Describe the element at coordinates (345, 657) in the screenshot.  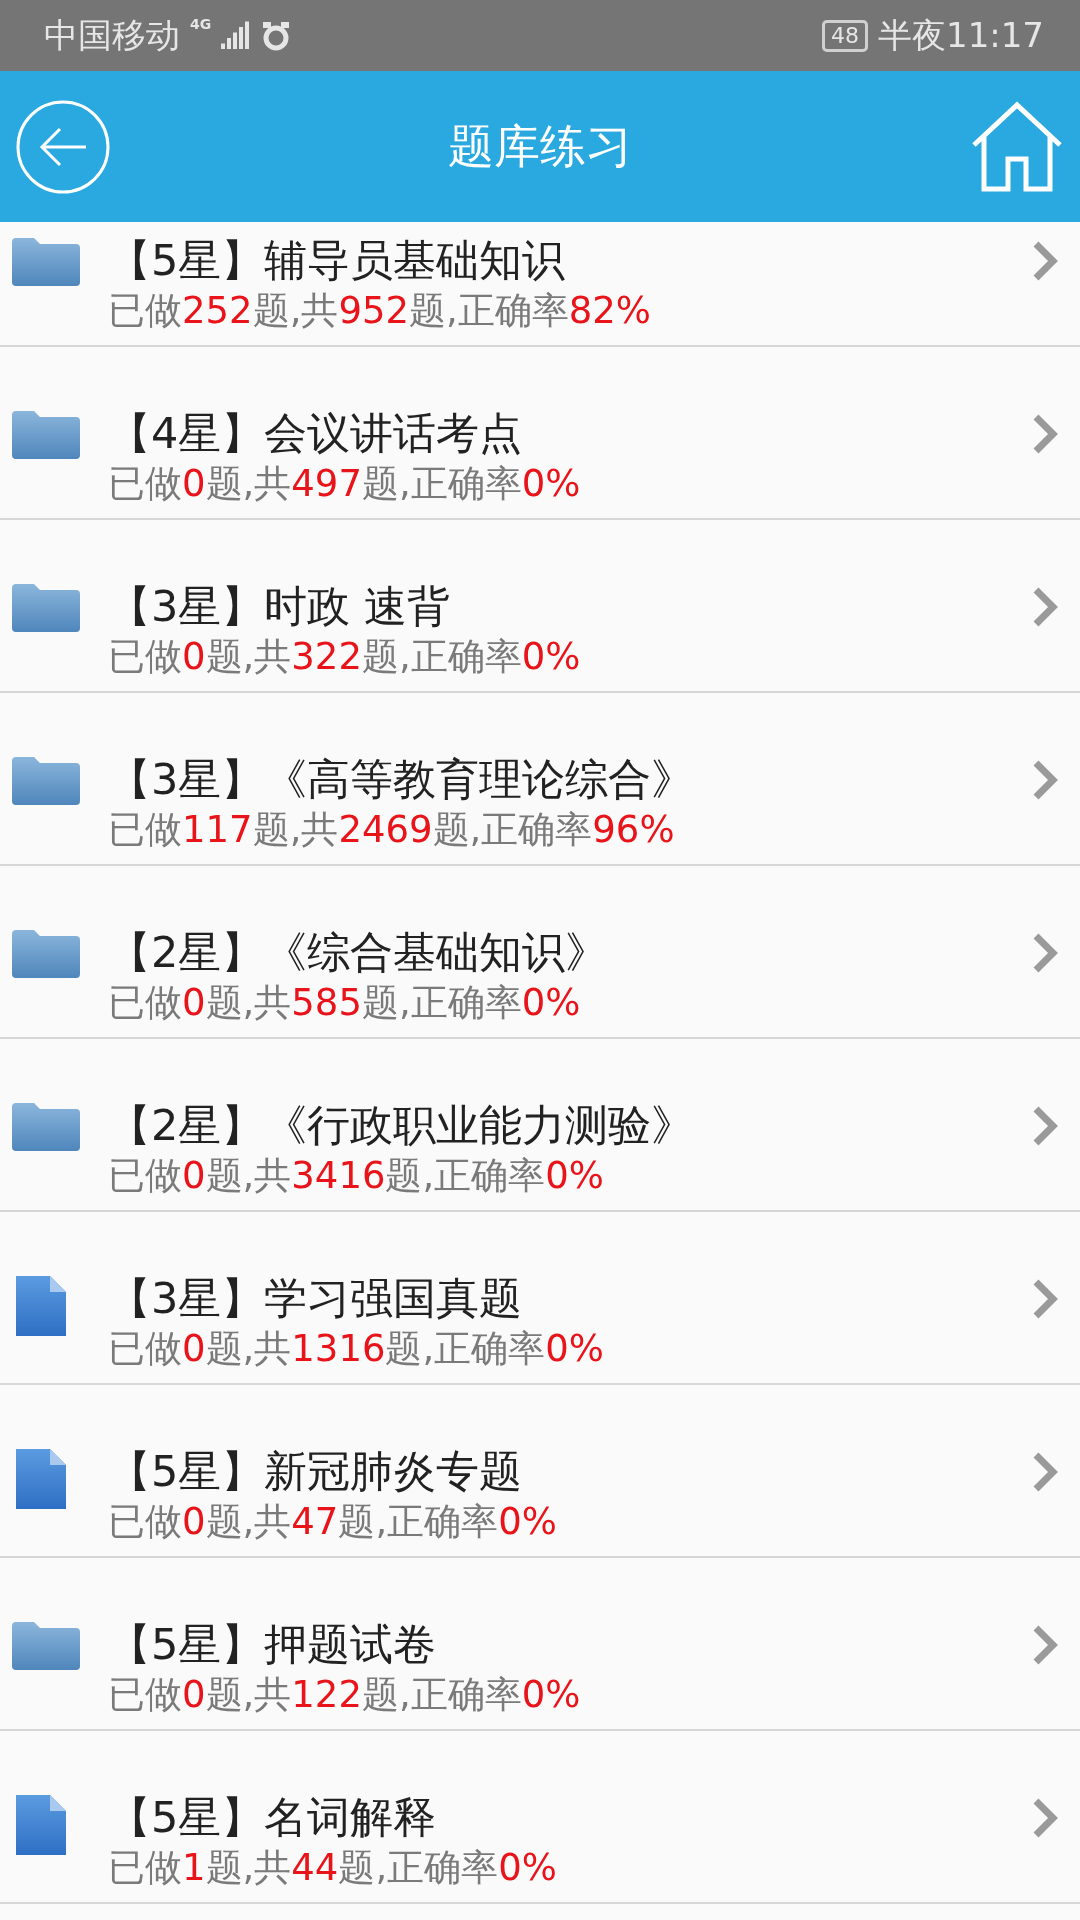
I see `progress-text: 已做0题,共322题,正确率0%` at that location.